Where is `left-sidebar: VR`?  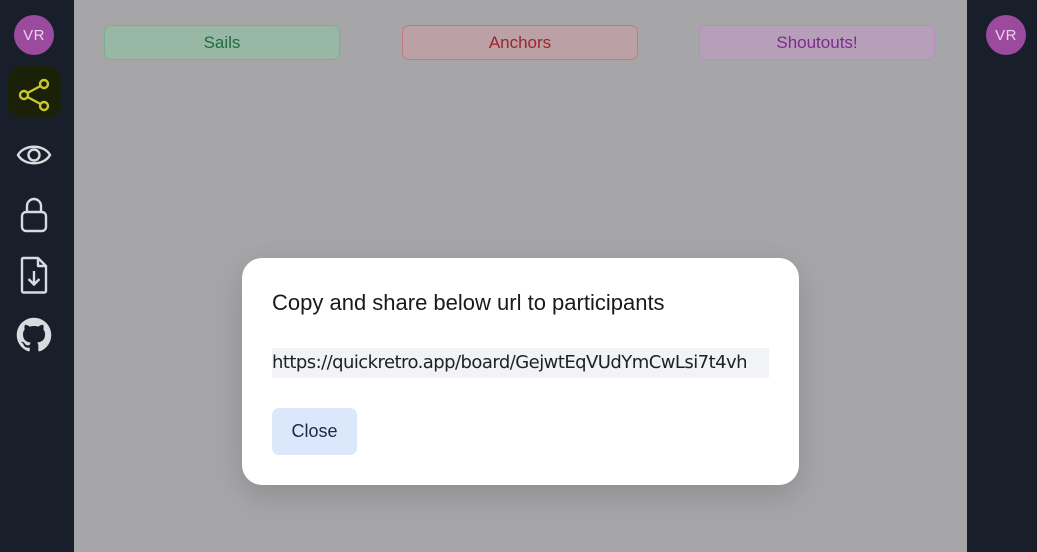
left-sidebar: VR is located at coordinates (37, 276).